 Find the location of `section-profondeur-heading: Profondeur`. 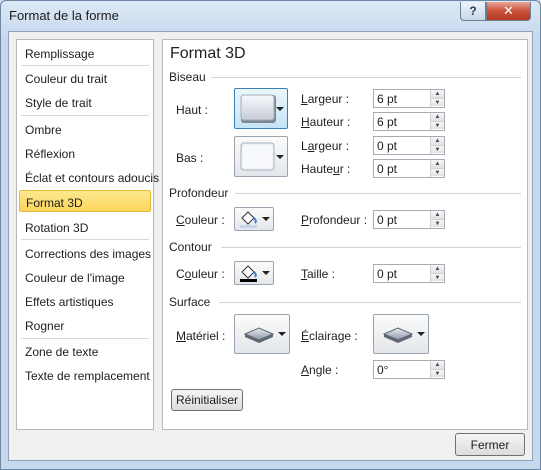

section-profondeur-heading: Profondeur is located at coordinates (199, 193).